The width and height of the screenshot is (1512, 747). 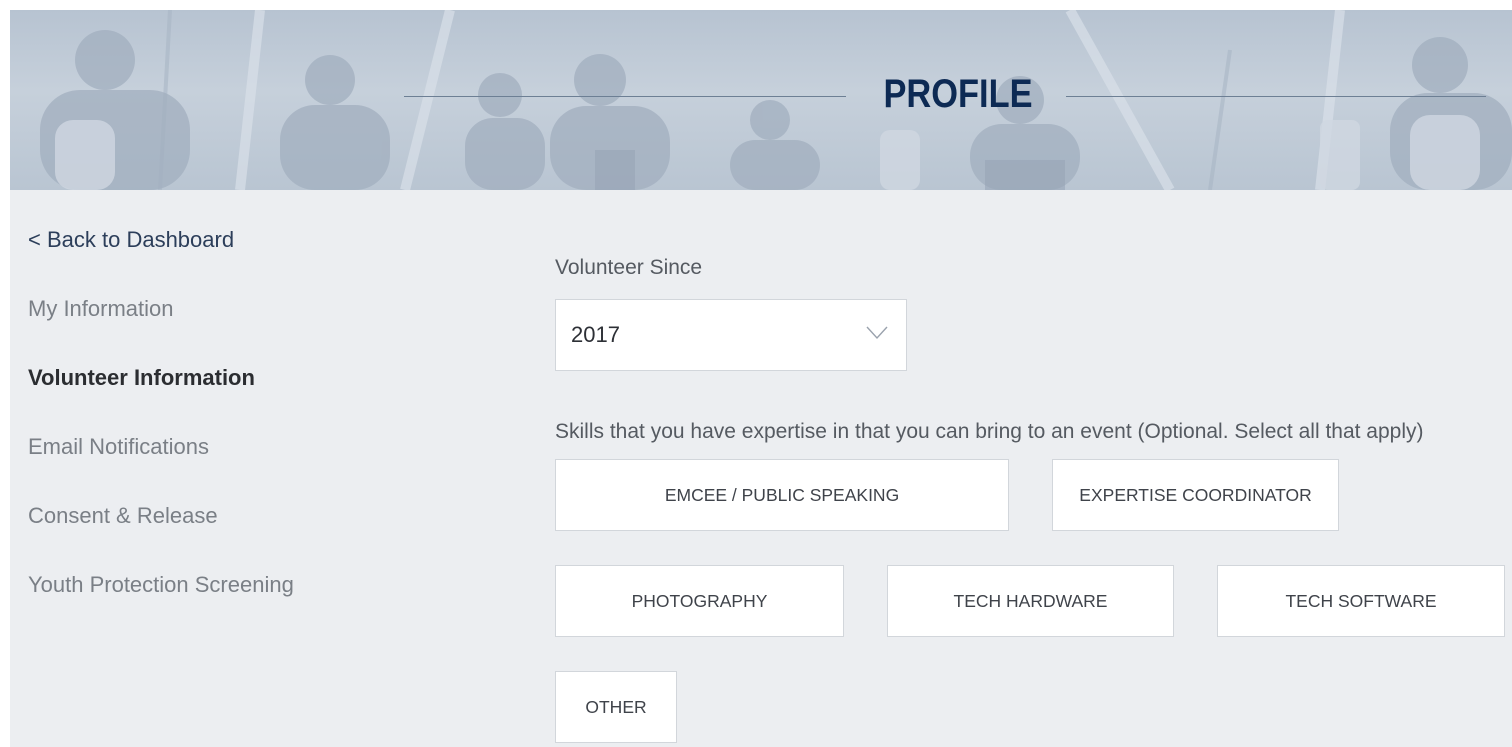 What do you see at coordinates (595, 334) in the screenshot?
I see `volunteer-since-value: 2017` at bounding box center [595, 334].